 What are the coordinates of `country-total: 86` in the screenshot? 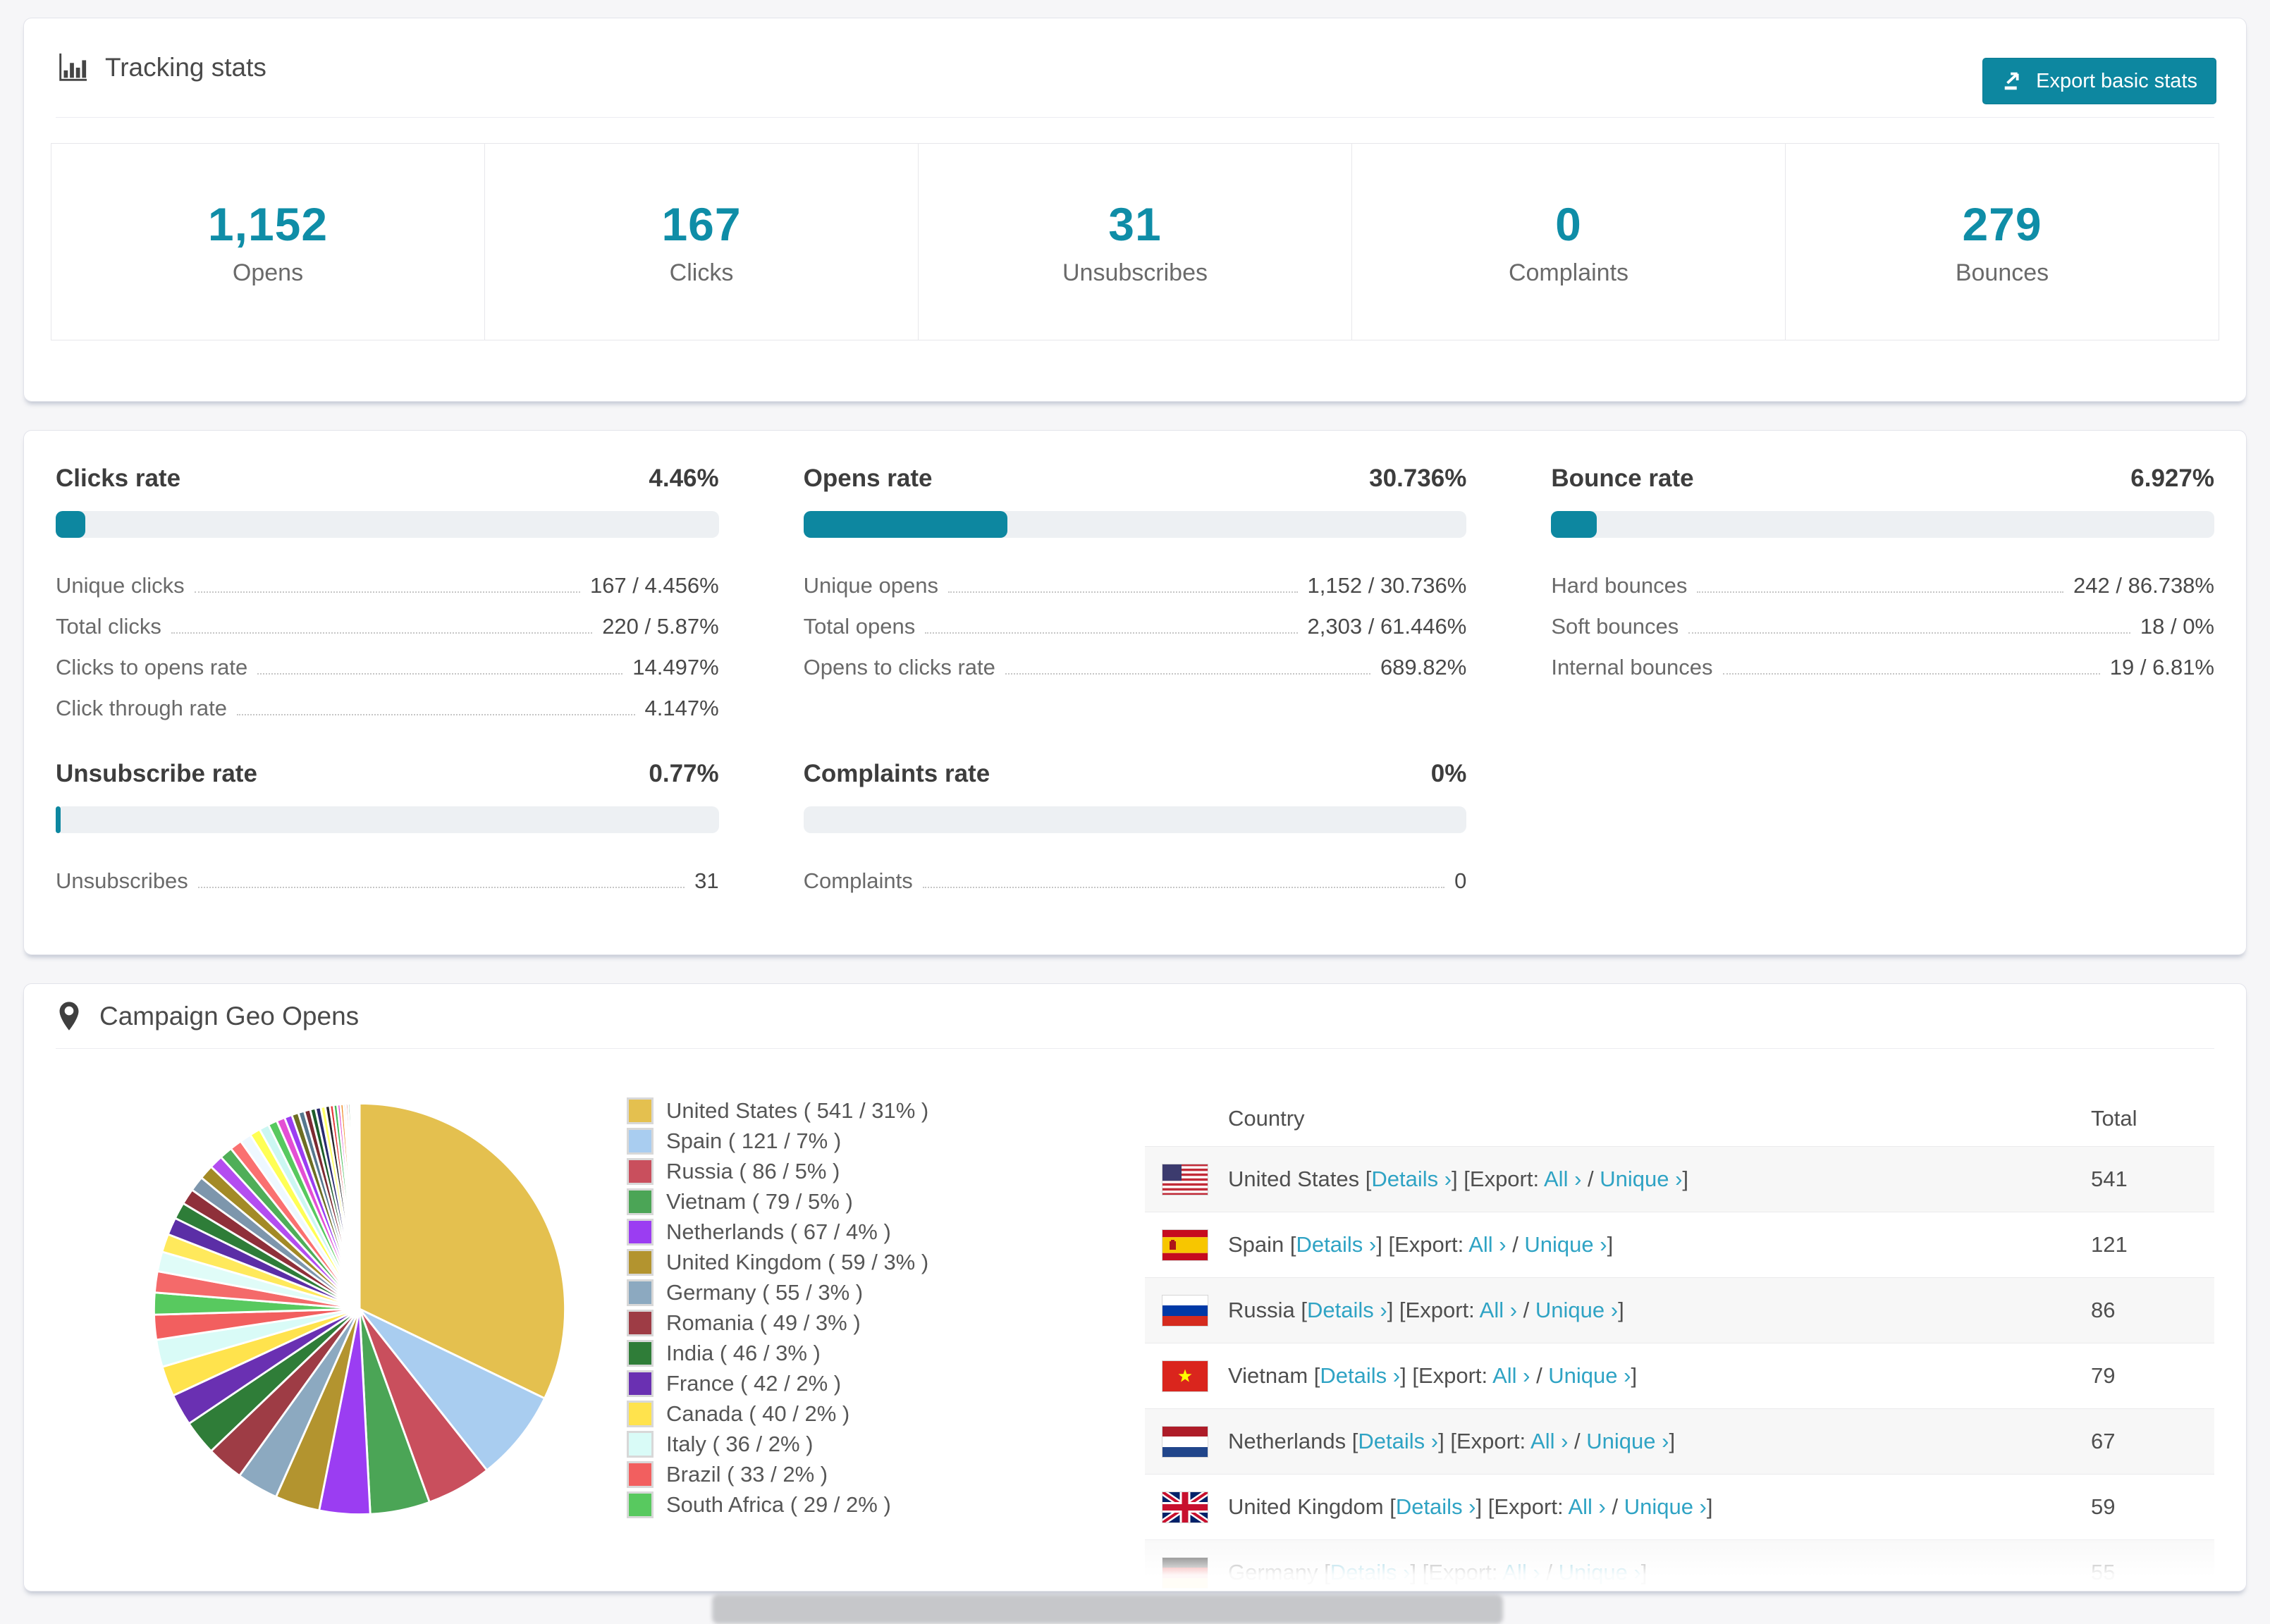 It's located at (2103, 1310).